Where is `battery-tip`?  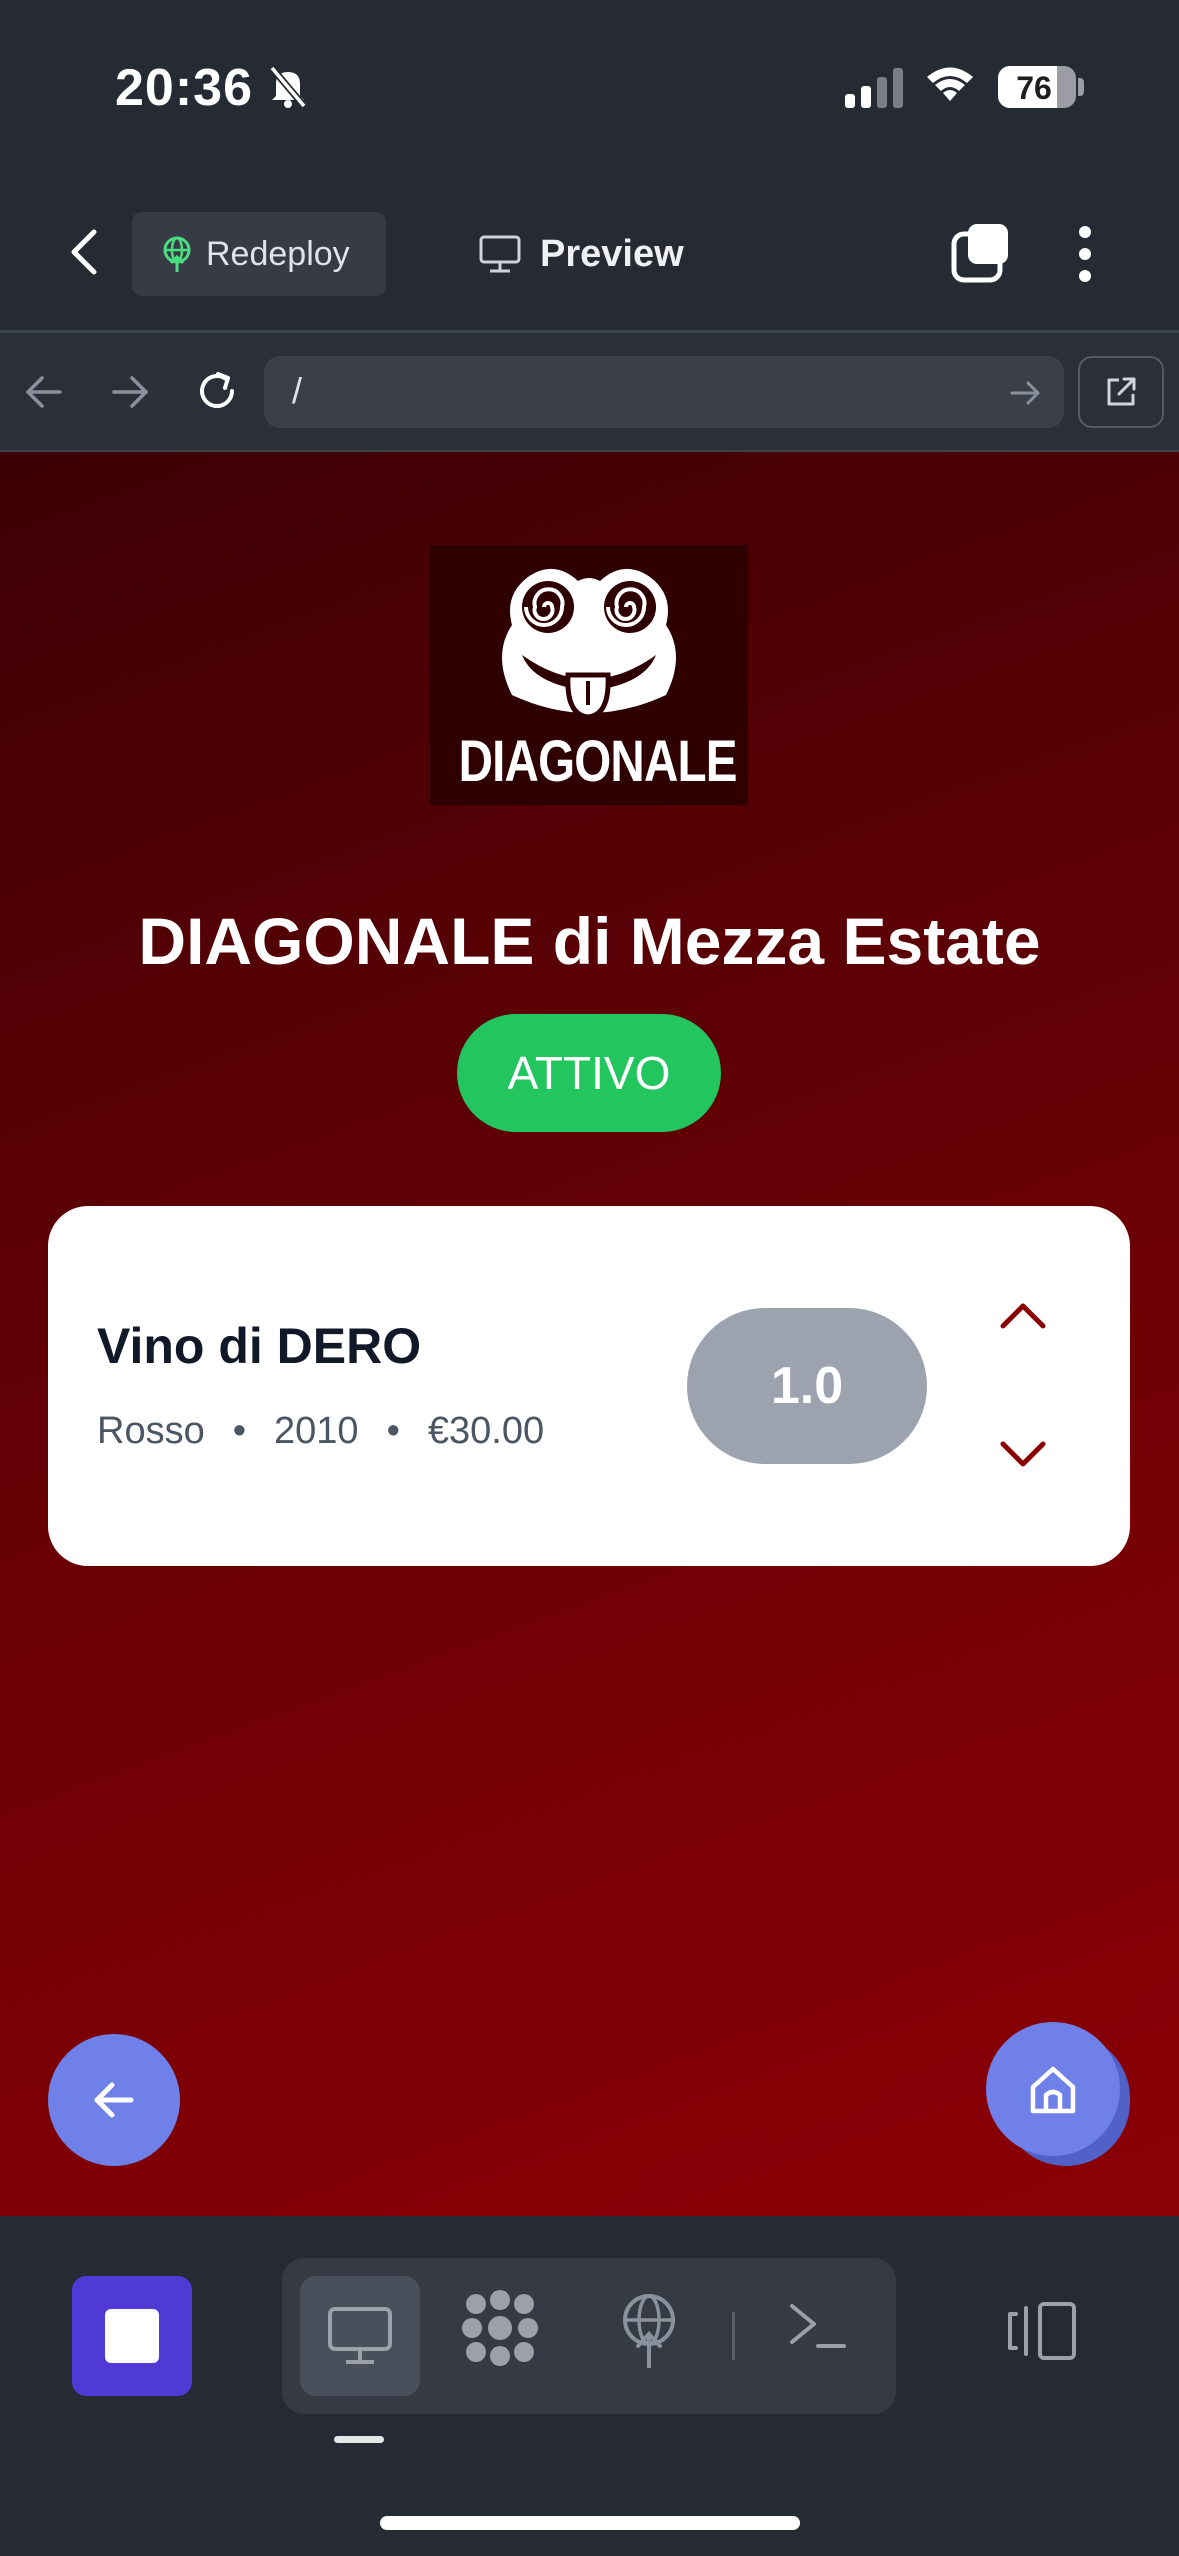
battery-tip is located at coordinates (1081, 87).